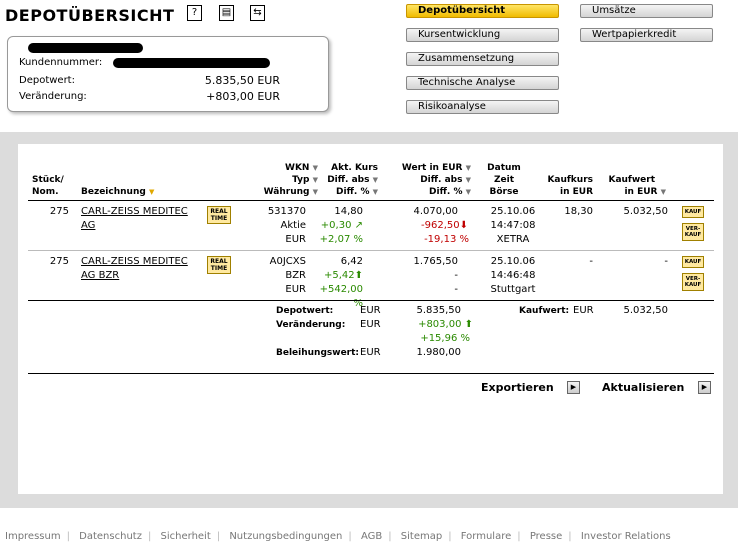  Describe the element at coordinates (341, 239) in the screenshot. I see `row-diff-pct: +2,07 %` at that location.